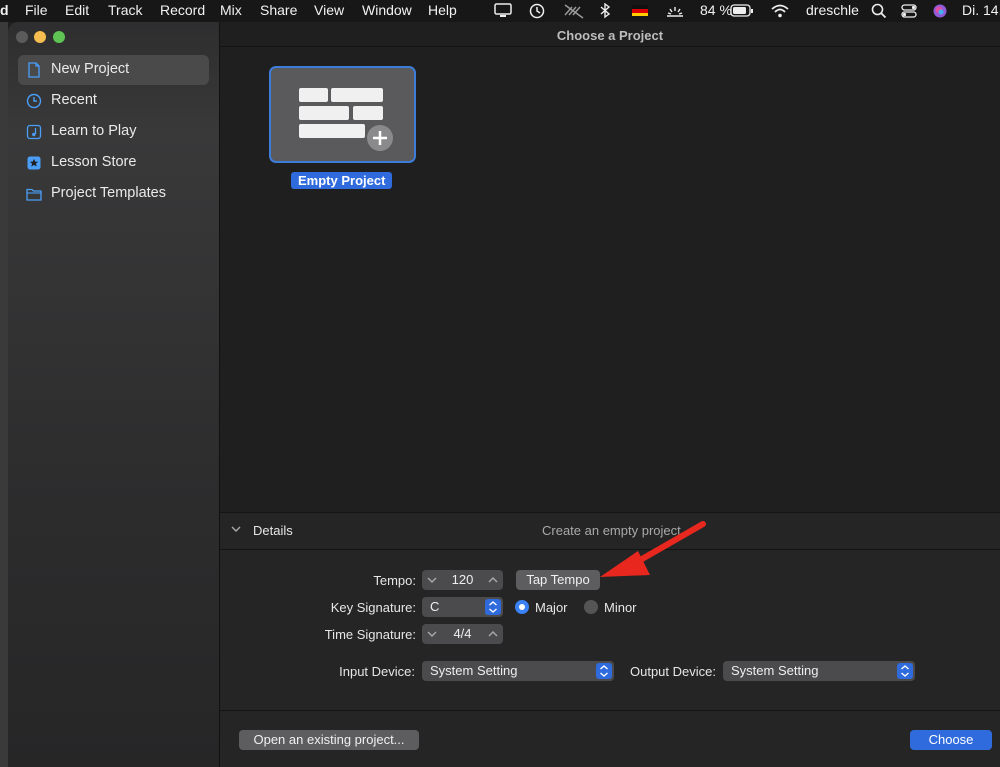 This screenshot has height=767, width=1000. Describe the element at coordinates (620, 607) in the screenshot. I see `minor-label: Minor` at that location.